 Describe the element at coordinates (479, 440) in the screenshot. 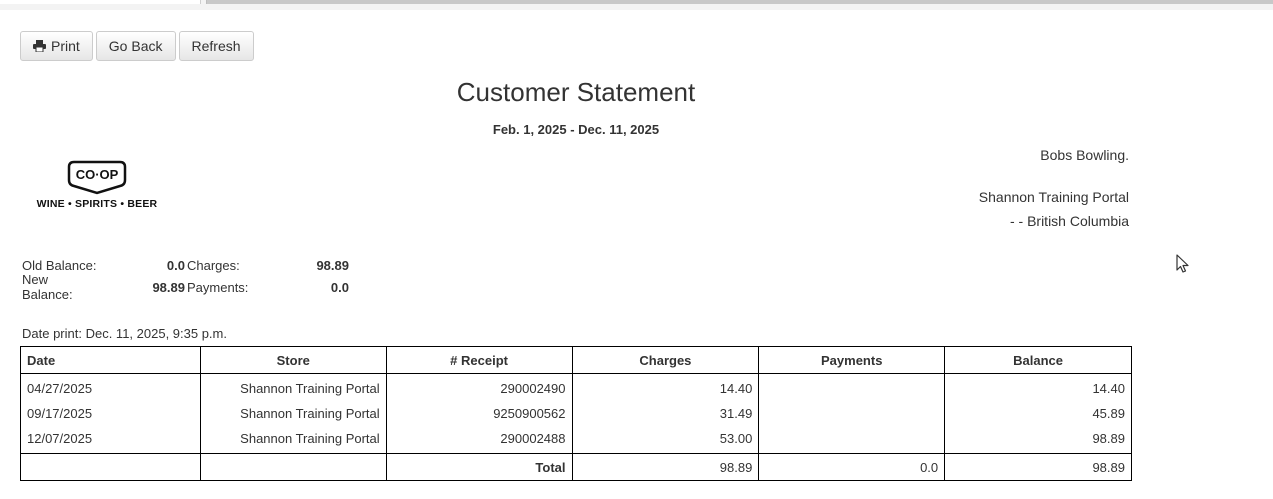

I see `cell-receipt: 290002488` at that location.